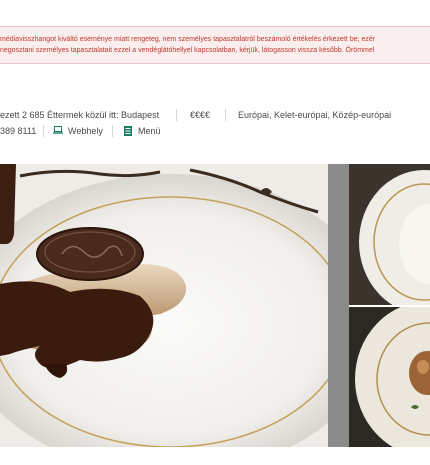  I want to click on contact-row: 389 8111 Webhely Menü, so click(215, 131).